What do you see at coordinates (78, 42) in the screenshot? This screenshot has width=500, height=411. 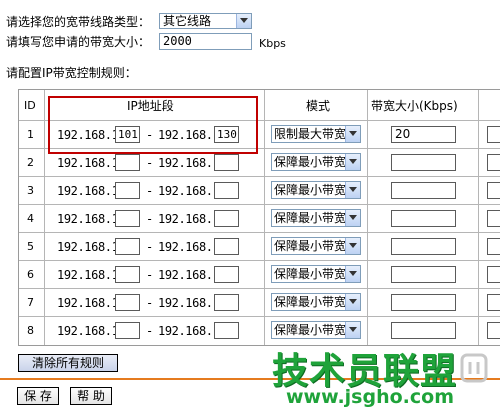 I see `bandwidth-label: 请填写您申请的带宽大小：` at bounding box center [78, 42].